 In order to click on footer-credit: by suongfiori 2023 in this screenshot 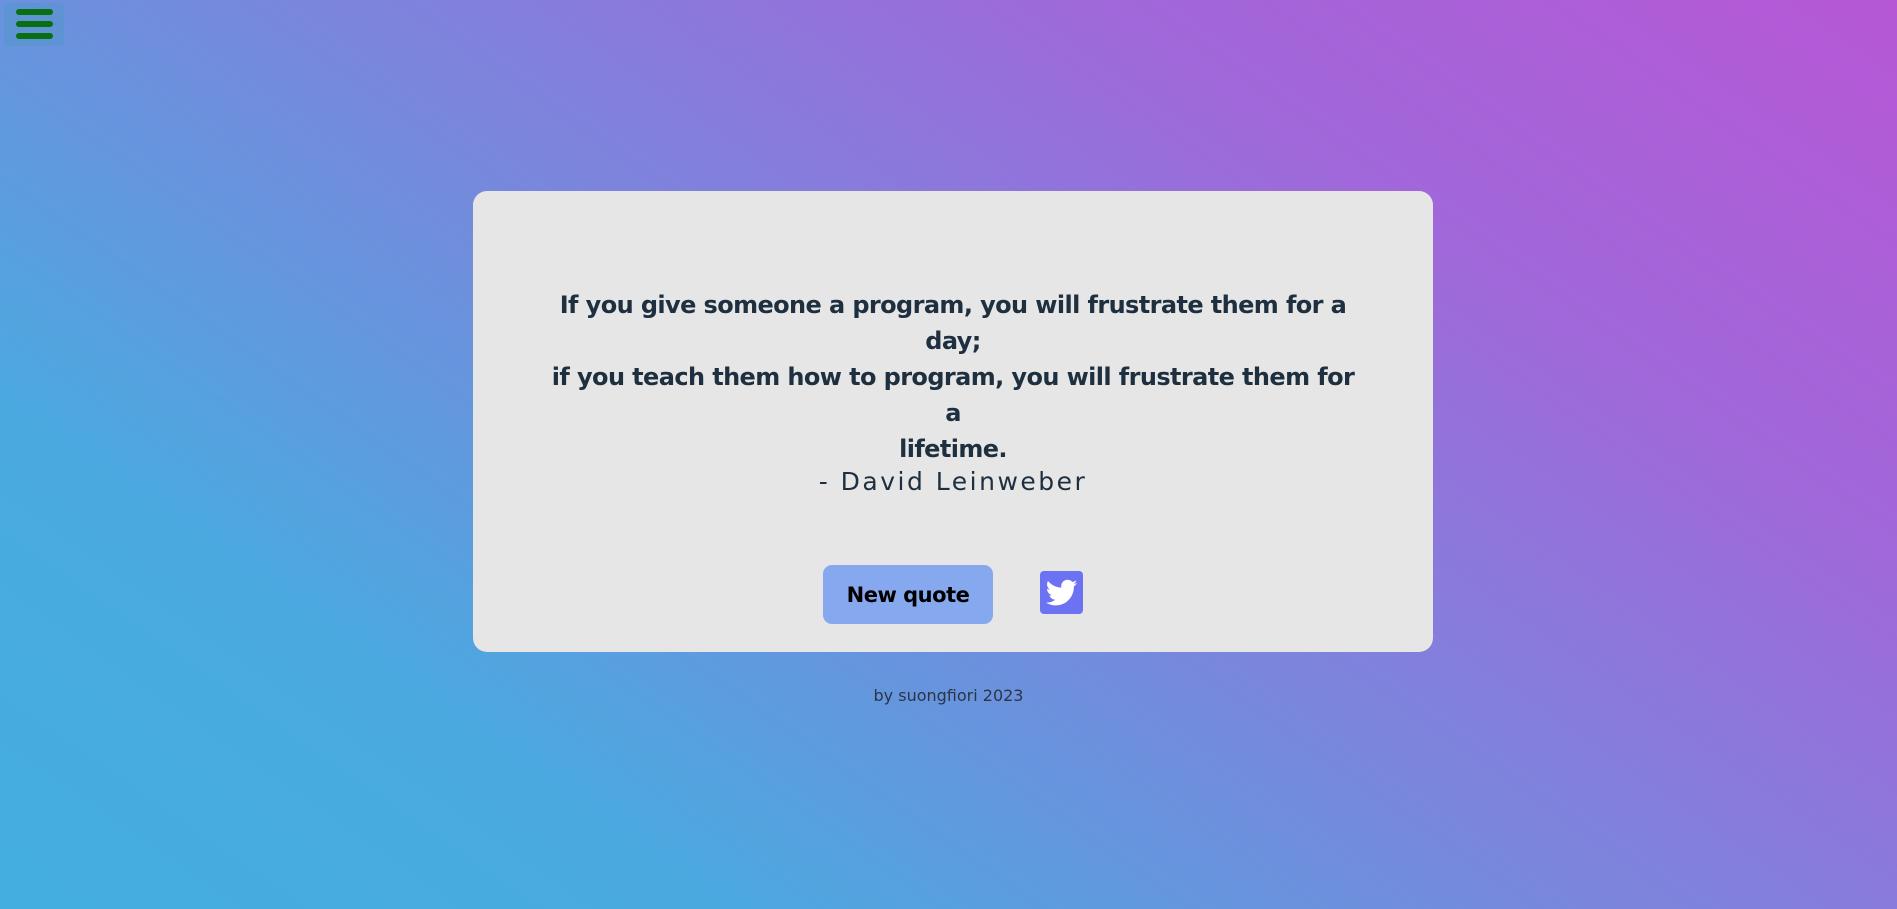, I will do `click(948, 695)`.